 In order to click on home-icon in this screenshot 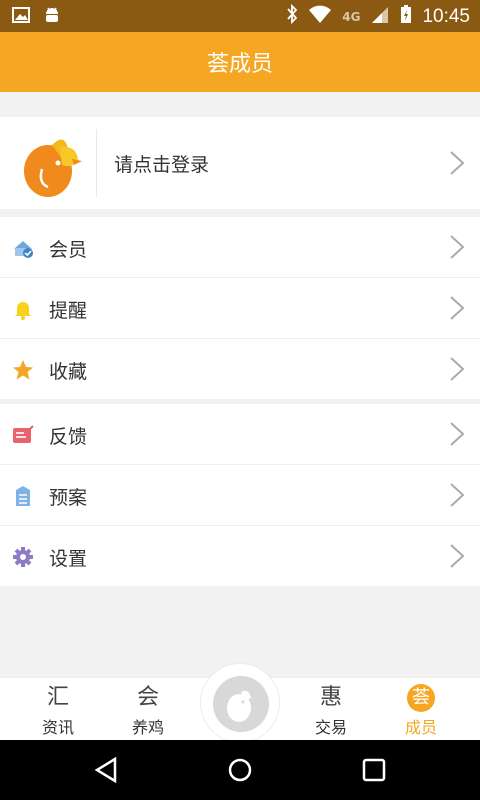, I will do `click(240, 770)`.